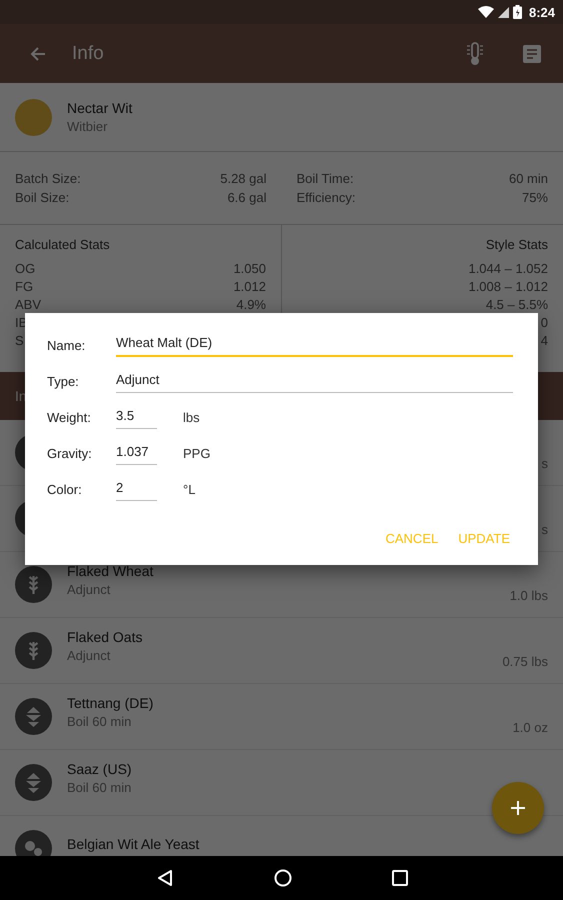  Describe the element at coordinates (136, 417) in the screenshot. I see `input-field: 3.5` at that location.